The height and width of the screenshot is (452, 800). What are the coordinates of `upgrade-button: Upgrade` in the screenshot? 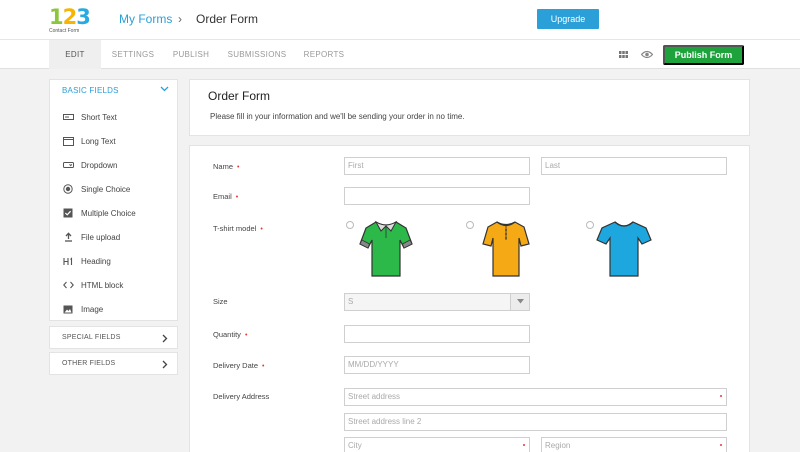 It's located at (568, 19).